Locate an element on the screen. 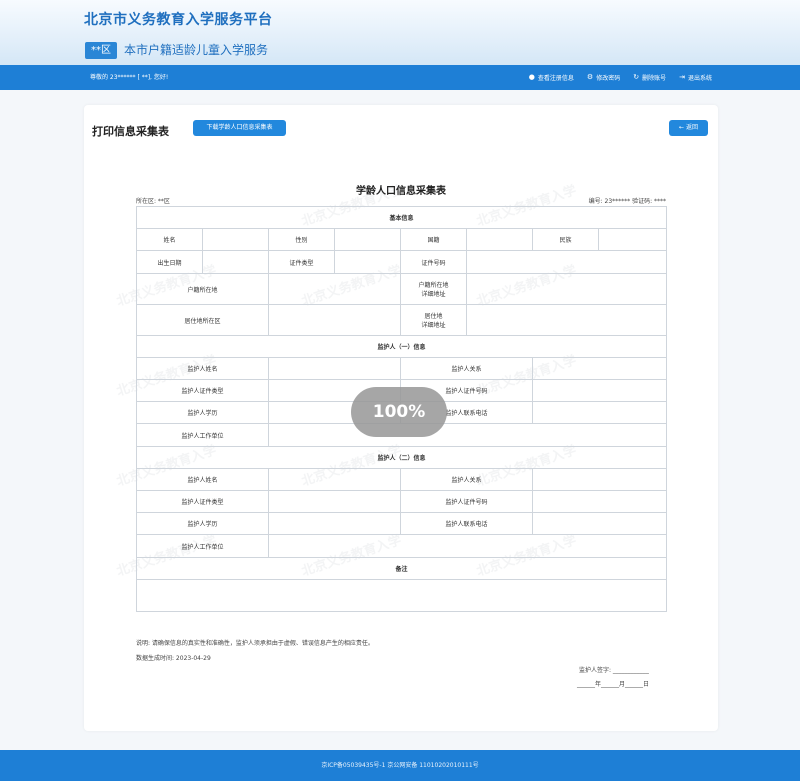 The width and height of the screenshot is (800, 781). user-circle-icon: ● is located at coordinates (531, 77).